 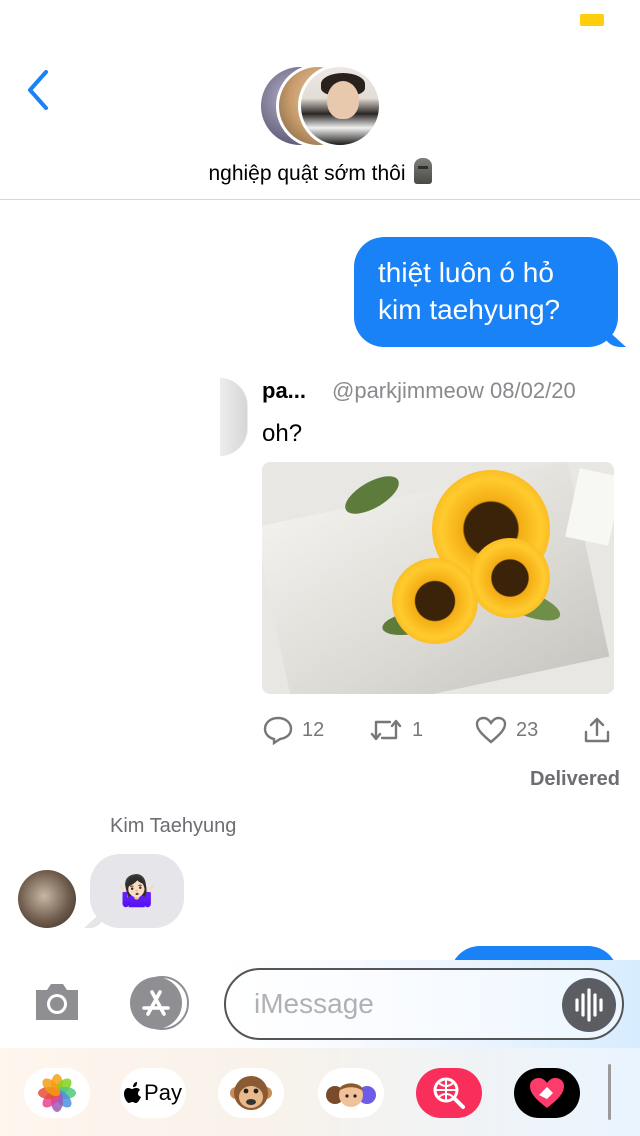 What do you see at coordinates (597, 730) in the screenshot?
I see `share-icon` at bounding box center [597, 730].